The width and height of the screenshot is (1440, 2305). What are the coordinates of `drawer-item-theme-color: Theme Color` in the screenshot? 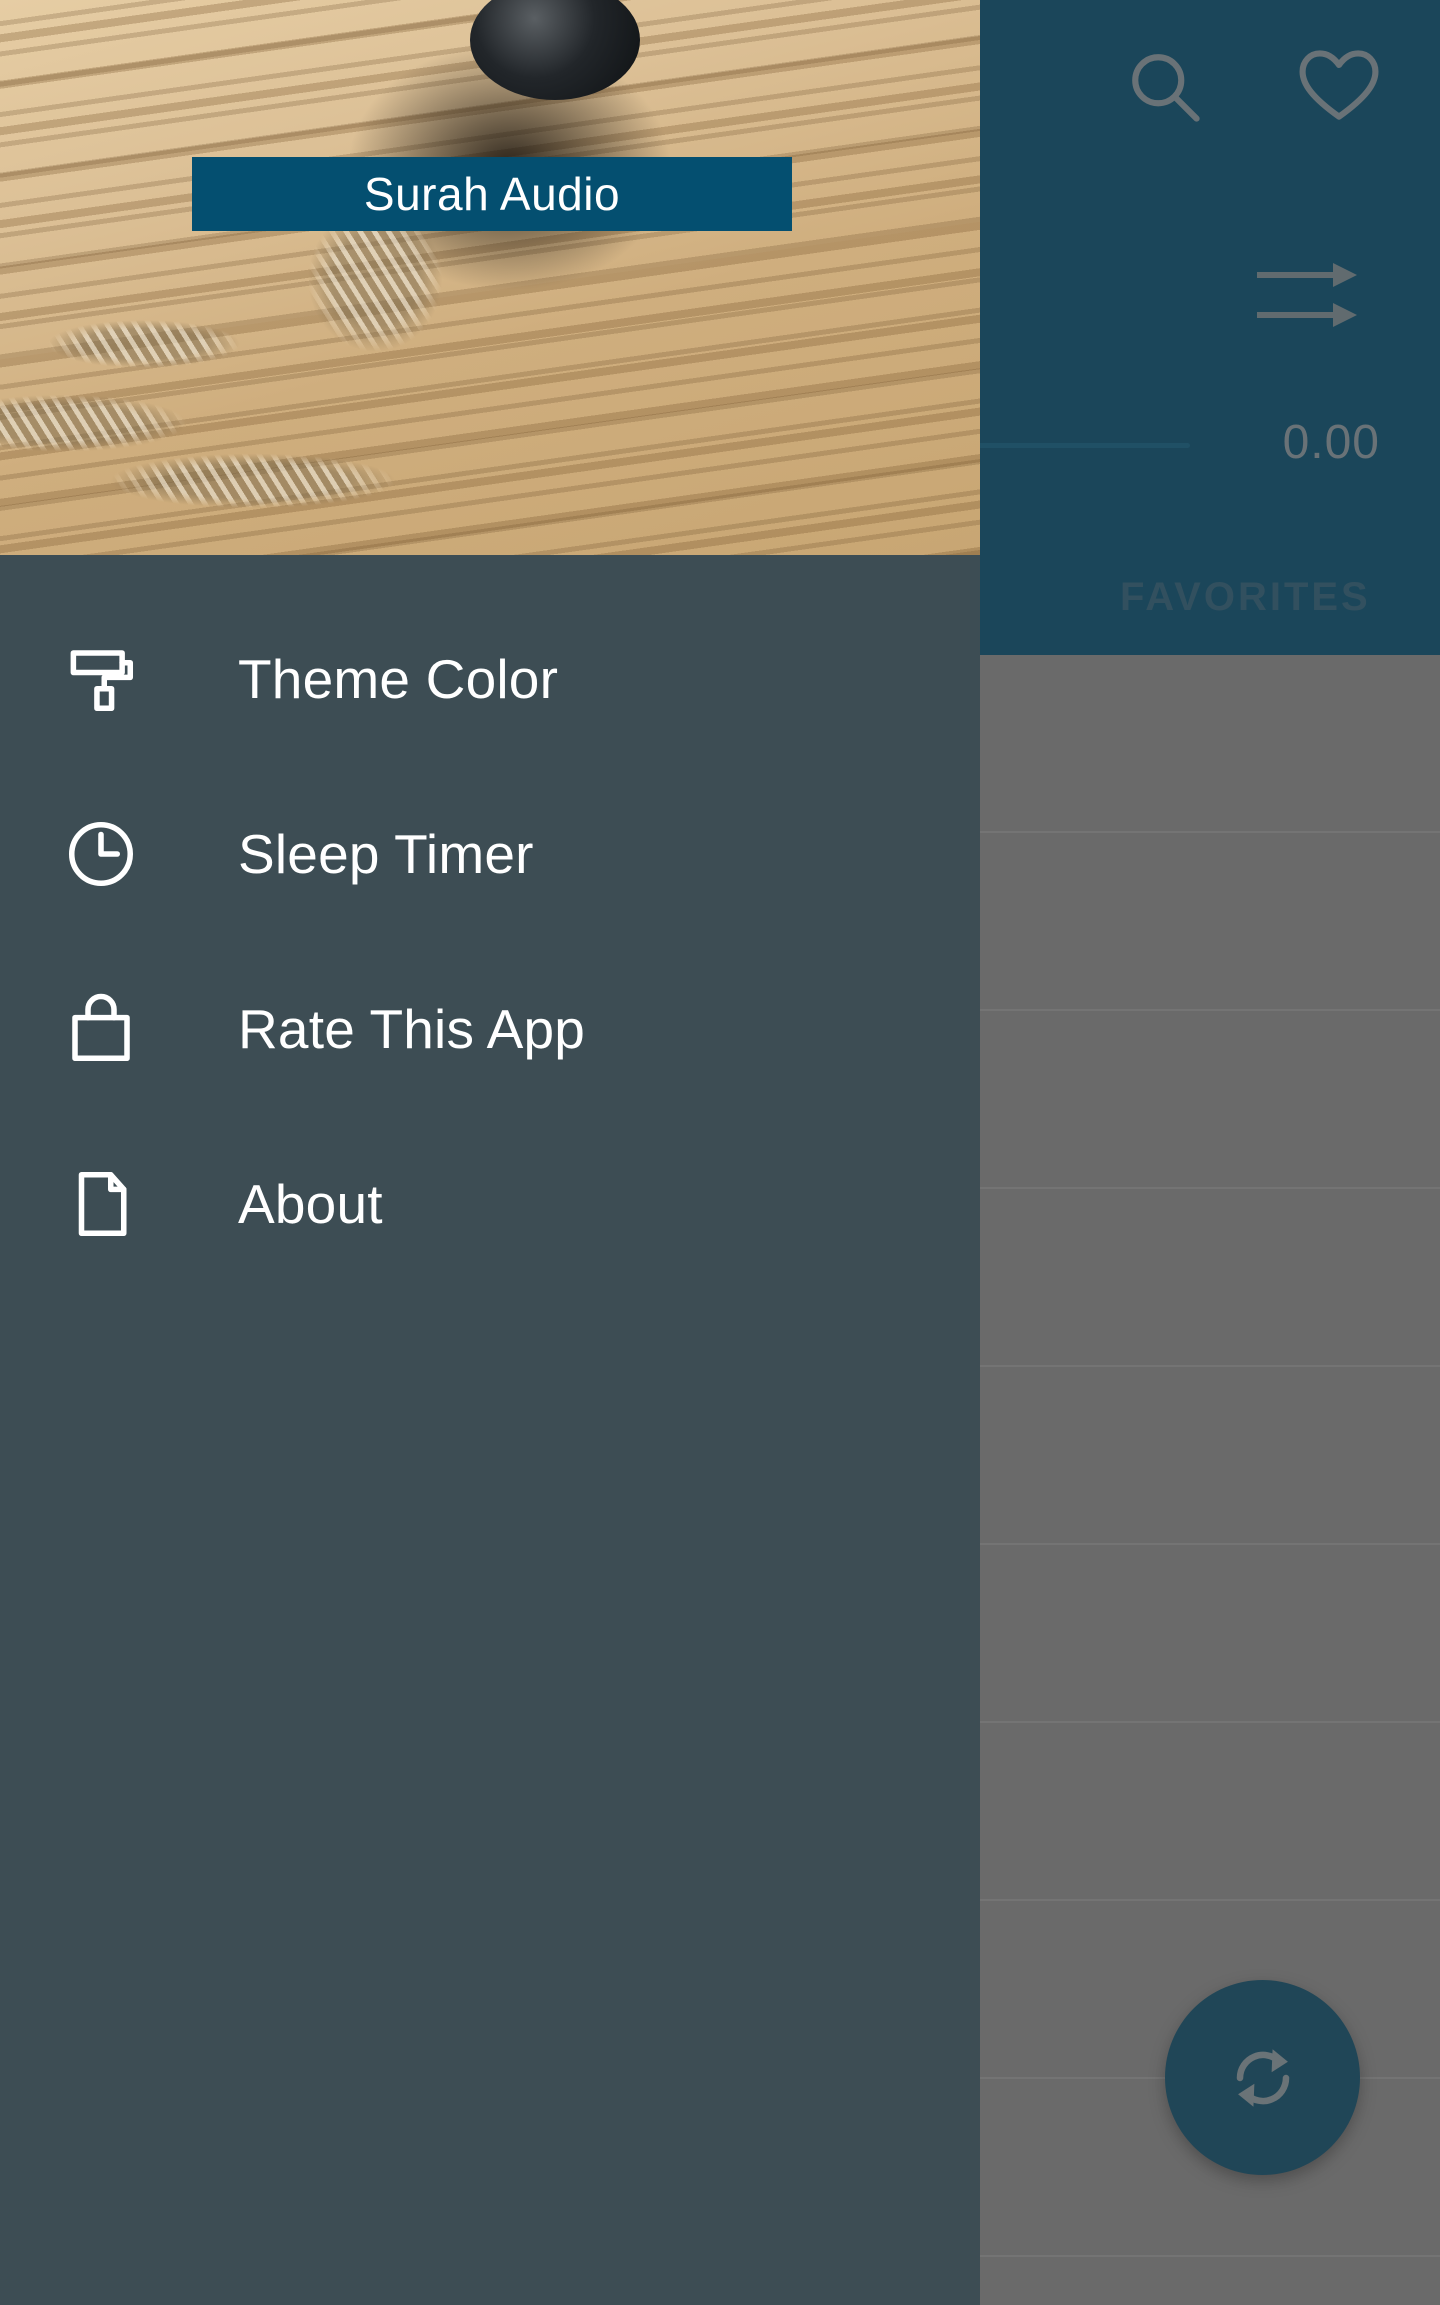 It's located at (490, 678).